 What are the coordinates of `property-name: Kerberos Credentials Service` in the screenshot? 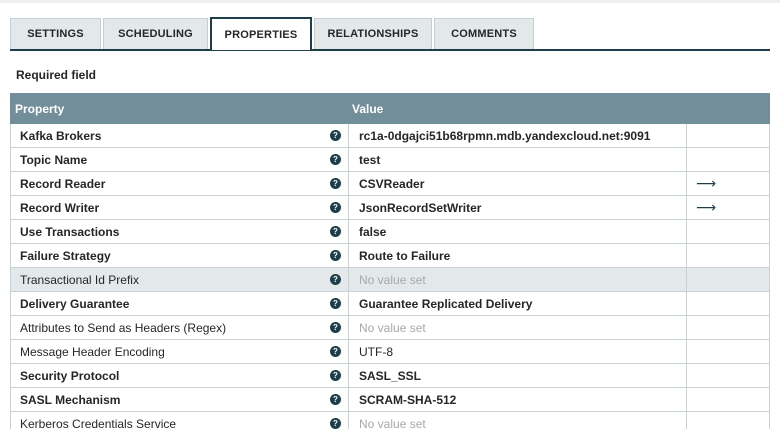 It's located at (98, 423).